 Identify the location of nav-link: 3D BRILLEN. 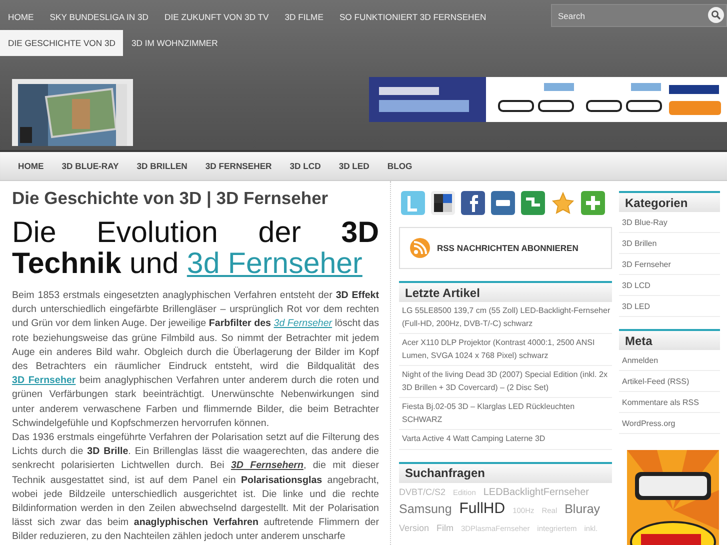
(163, 166).